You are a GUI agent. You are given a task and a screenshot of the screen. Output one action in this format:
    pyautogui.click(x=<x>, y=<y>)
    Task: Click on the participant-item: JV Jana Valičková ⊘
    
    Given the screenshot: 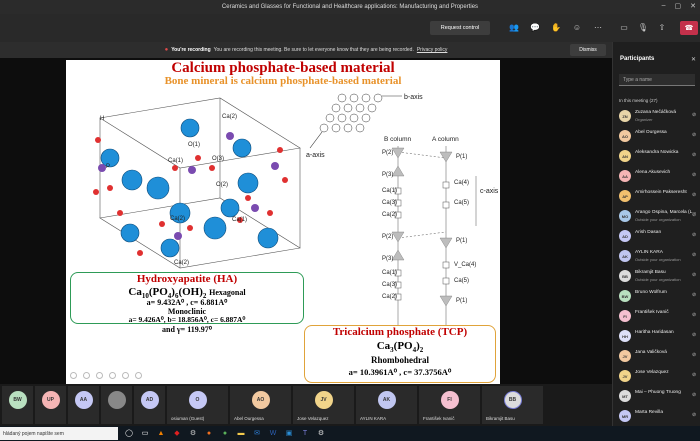 What is the action you would take?
    pyautogui.click(x=656, y=356)
    